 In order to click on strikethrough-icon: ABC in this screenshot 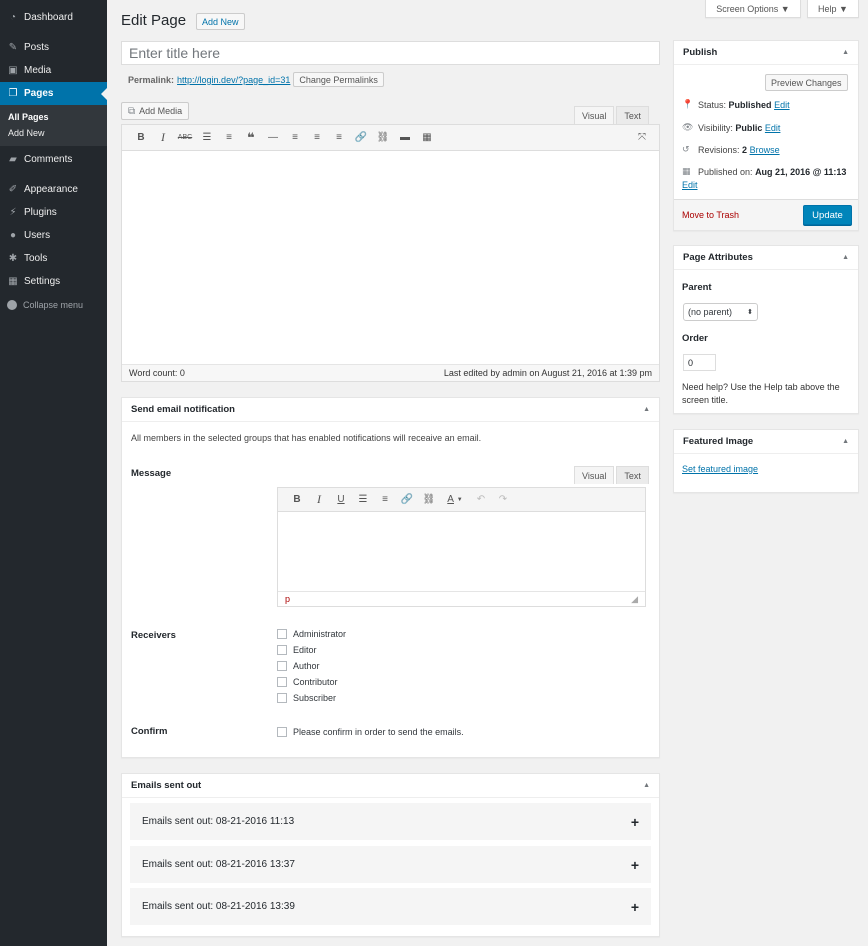, I will do `click(185, 138)`.